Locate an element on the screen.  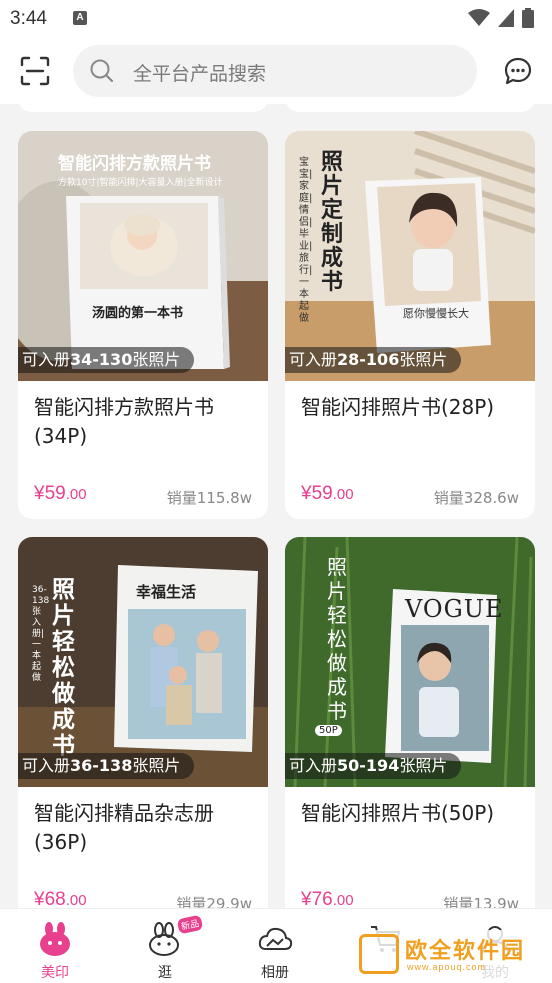
image-caption: 汤圆的第一本书 is located at coordinates (138, 313).